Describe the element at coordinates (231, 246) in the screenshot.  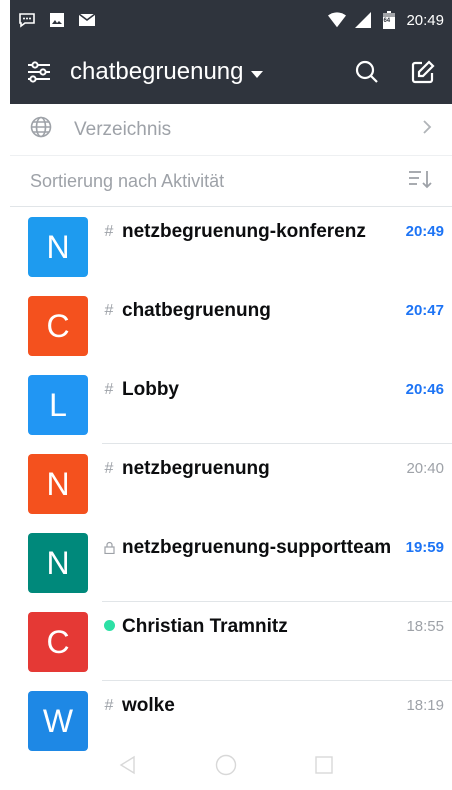
I see `room-item: N # netzbegruenung-konferenz 20:49` at that location.